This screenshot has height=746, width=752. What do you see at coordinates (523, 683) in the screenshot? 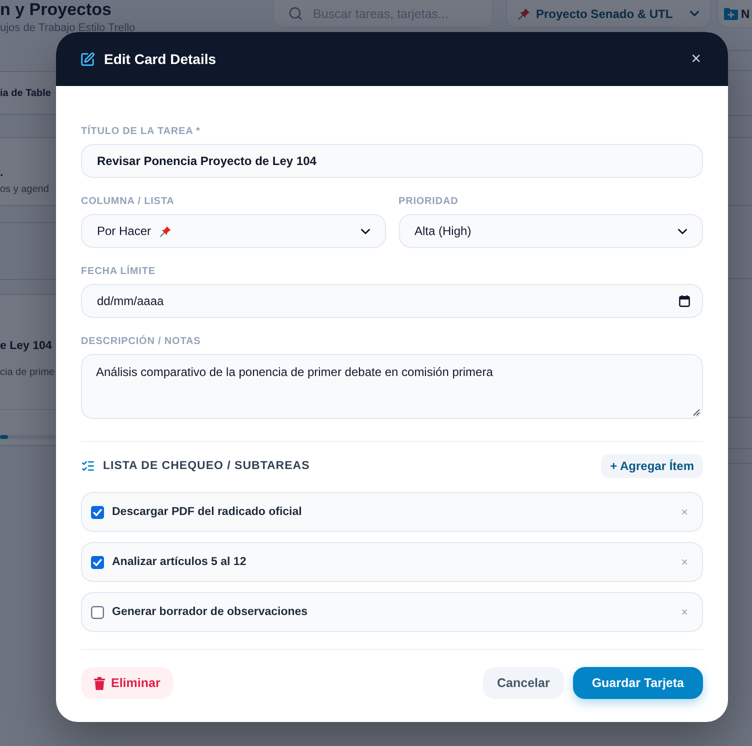
I see `cancel-button: Cancelar` at bounding box center [523, 683].